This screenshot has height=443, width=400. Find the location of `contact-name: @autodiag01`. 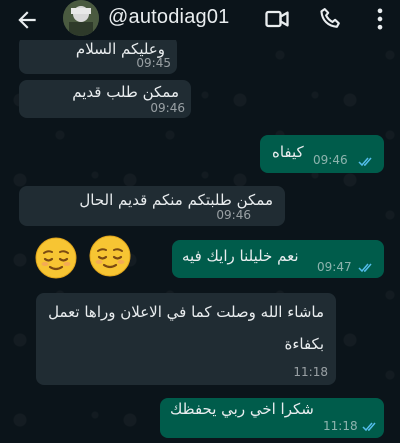

contact-name: @autodiag01 is located at coordinates (169, 17).